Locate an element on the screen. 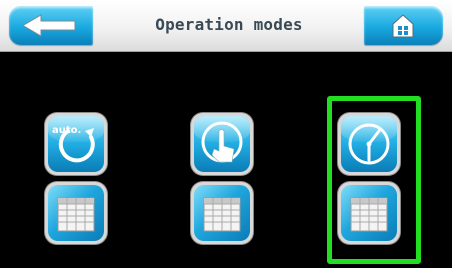 This screenshot has width=452, height=268. timer-mode-icon is located at coordinates (369, 144).